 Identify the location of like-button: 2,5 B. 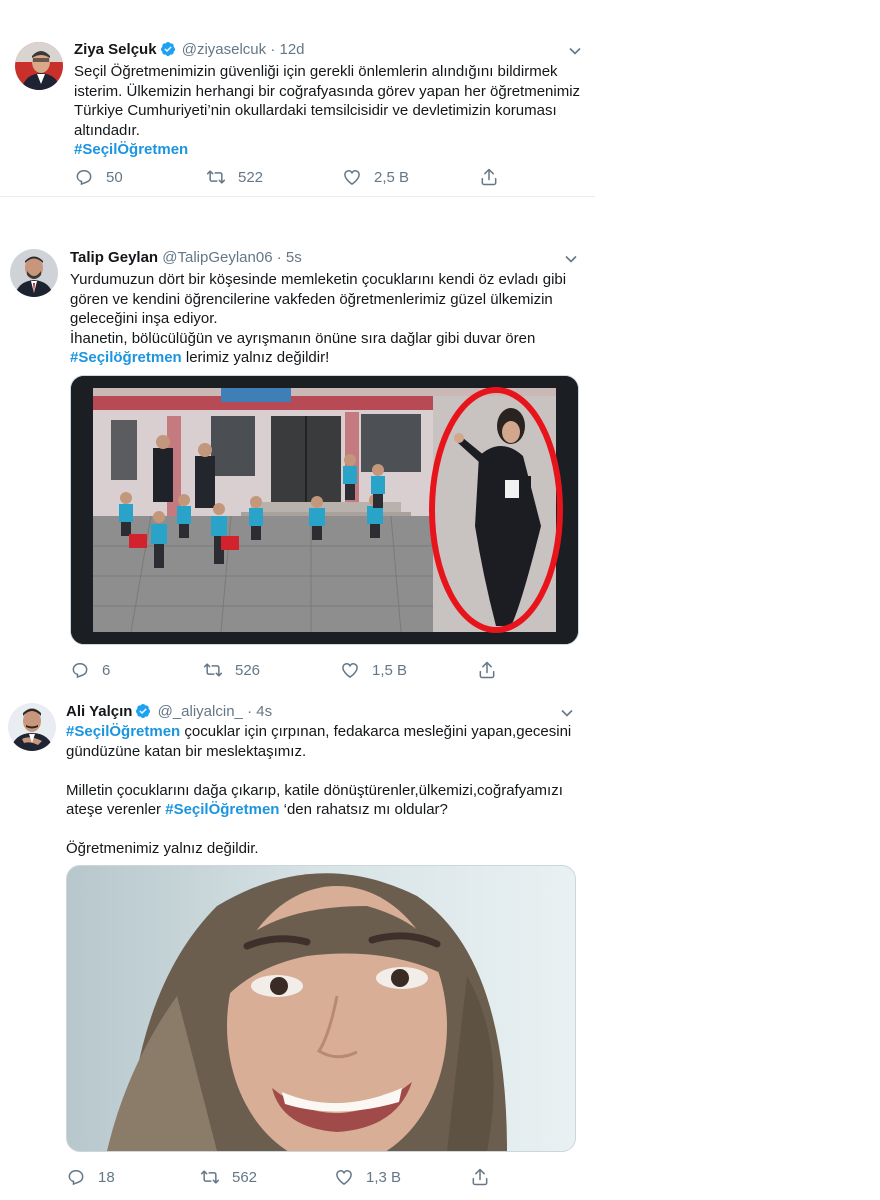
(375, 177).